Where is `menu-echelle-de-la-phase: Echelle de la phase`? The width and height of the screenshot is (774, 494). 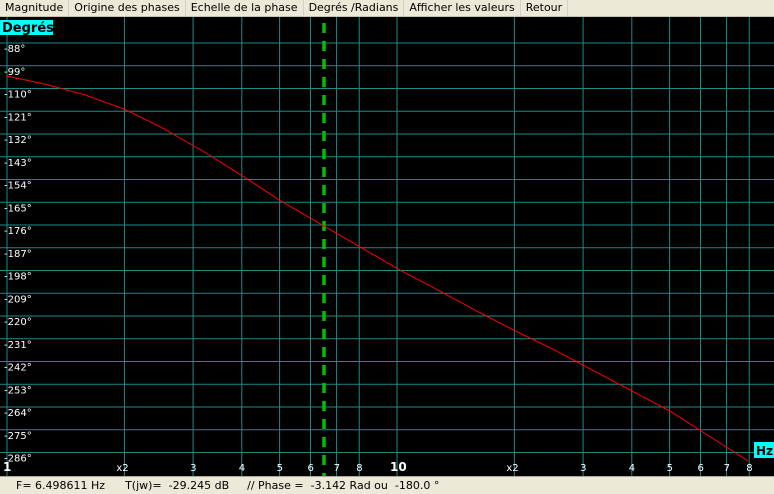 menu-echelle-de-la-phase: Echelle de la phase is located at coordinates (245, 8).